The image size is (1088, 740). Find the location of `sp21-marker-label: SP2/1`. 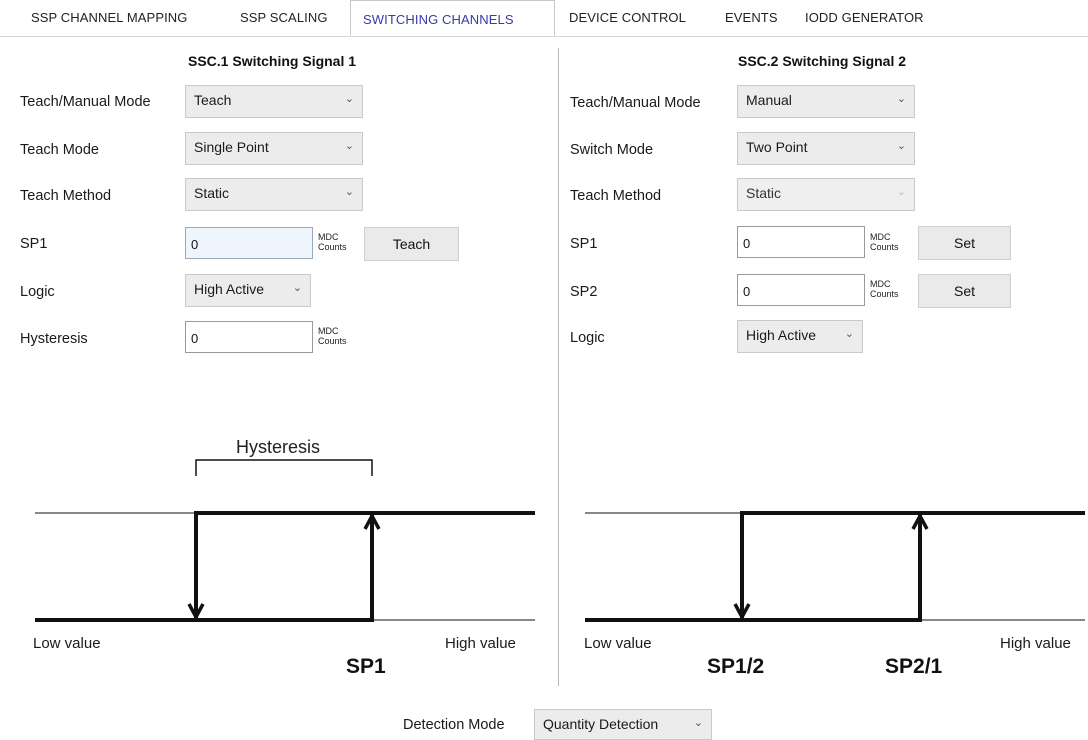

sp21-marker-label: SP2/1 is located at coordinates (914, 666).